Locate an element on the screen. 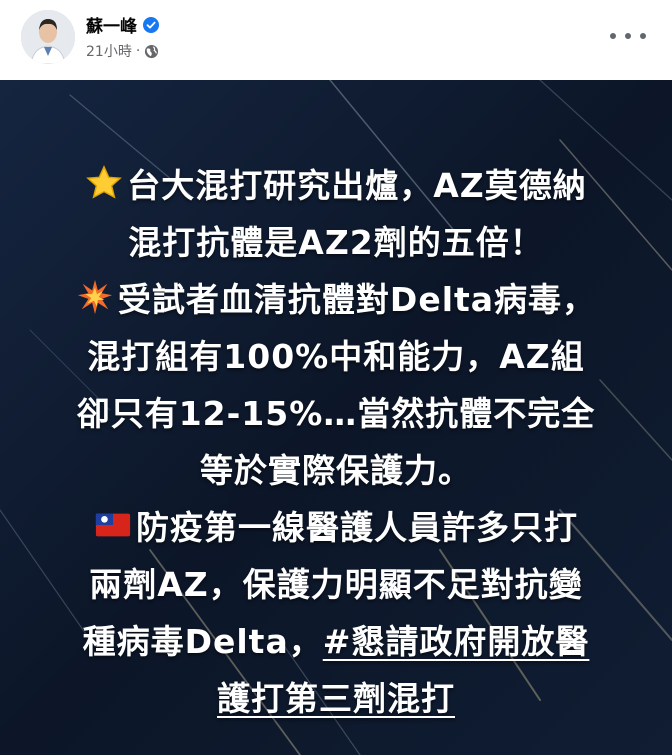 Image resolution: width=672 pixels, height=755 pixels. taiwan-flag-emoji-icon is located at coordinates (113, 524).